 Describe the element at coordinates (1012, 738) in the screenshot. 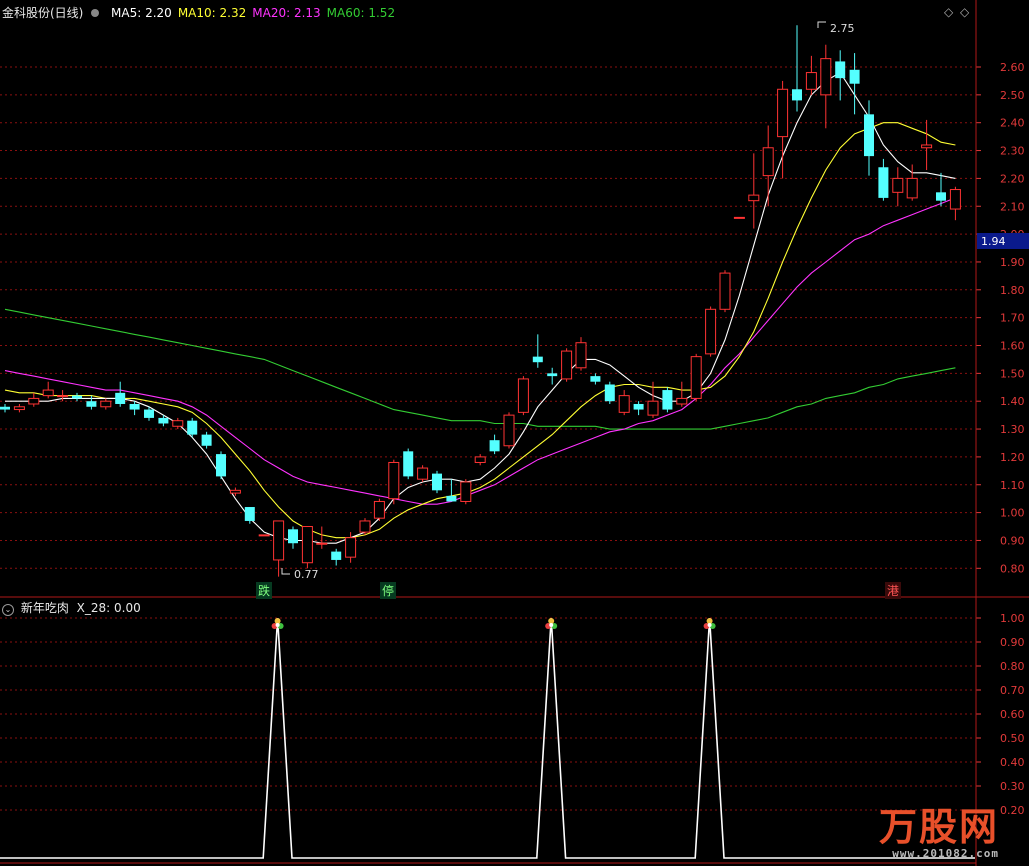

I see `sub-y-tick-label: 0.50` at that location.